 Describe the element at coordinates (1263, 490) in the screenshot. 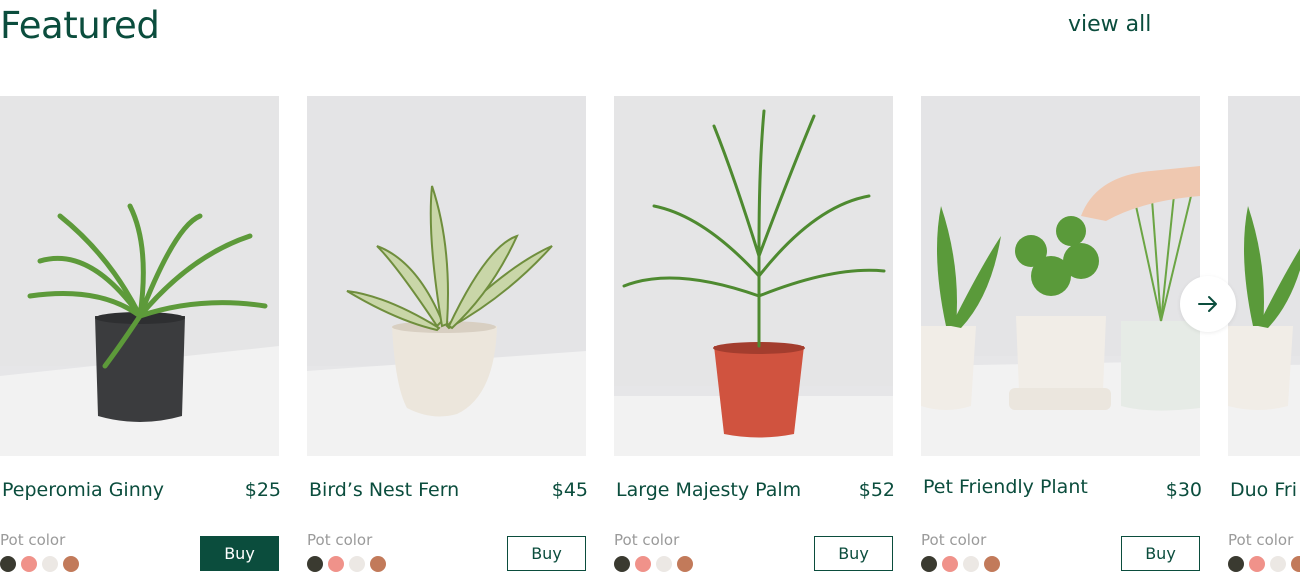

I see `product-name: Duo Fri` at that location.